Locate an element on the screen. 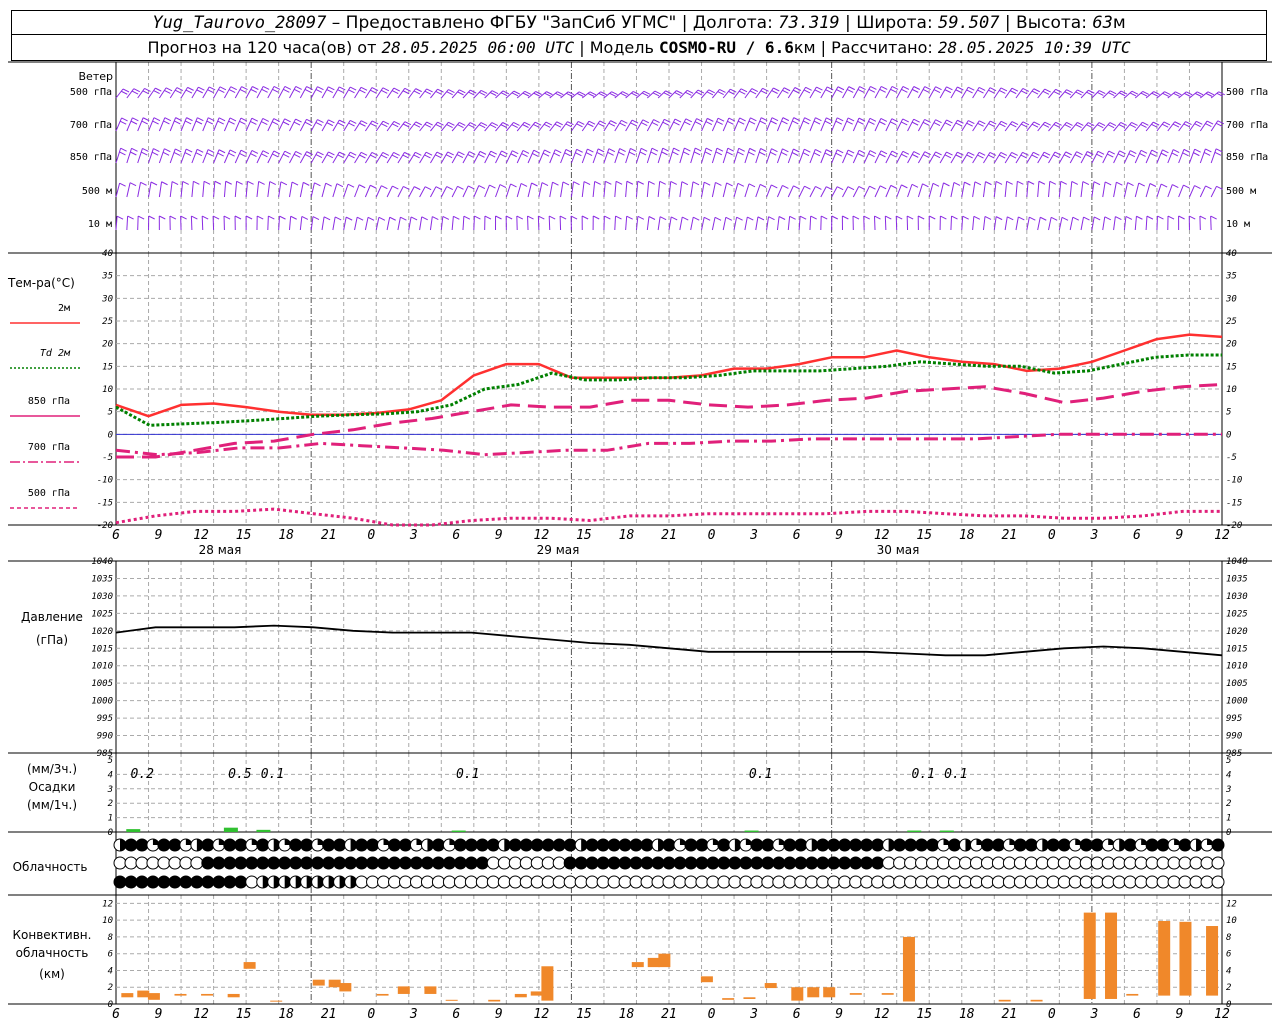 Image resolution: width=1280 pixels, height=1024 pixels. hour-tick-label-bottom: 18 is located at coordinates (286, 1014).